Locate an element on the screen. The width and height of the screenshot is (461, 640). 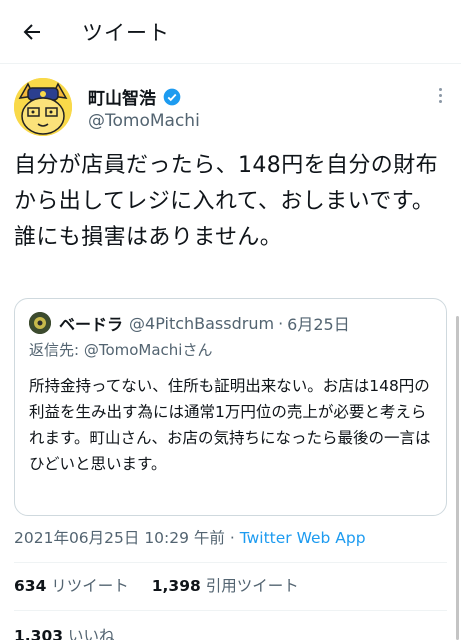
tweet: 町山智浩 @TomoMachi is located at coordinates (230, 108).